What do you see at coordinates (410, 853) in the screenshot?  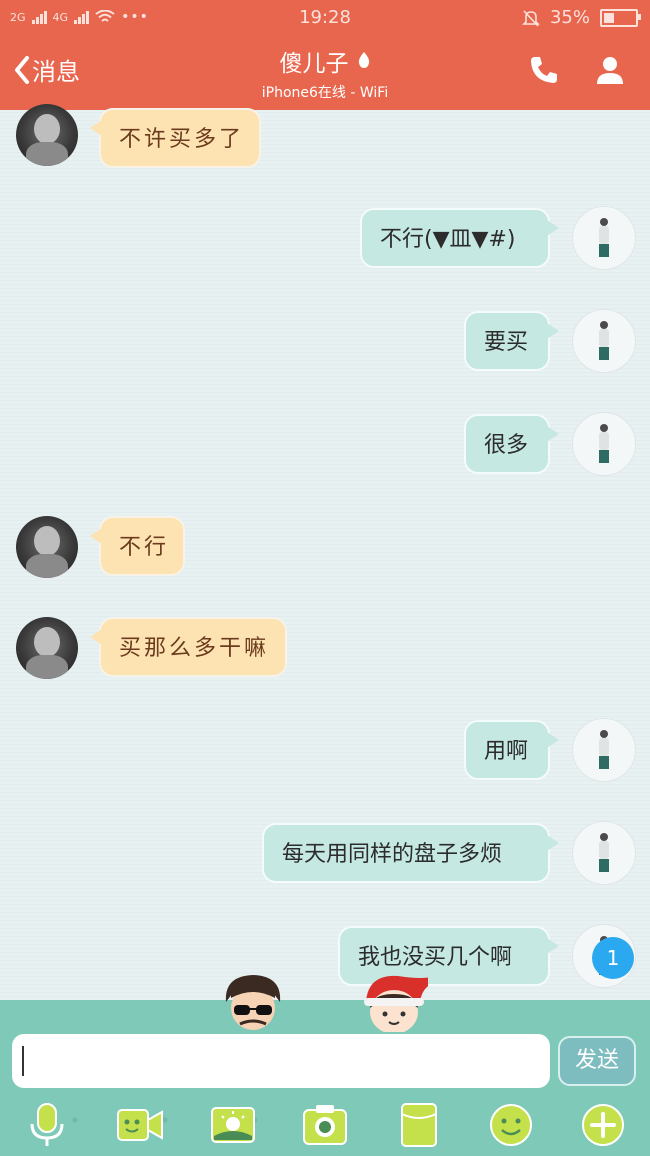 I see `message-outgoing: 每天用同样的盘子多烦` at bounding box center [410, 853].